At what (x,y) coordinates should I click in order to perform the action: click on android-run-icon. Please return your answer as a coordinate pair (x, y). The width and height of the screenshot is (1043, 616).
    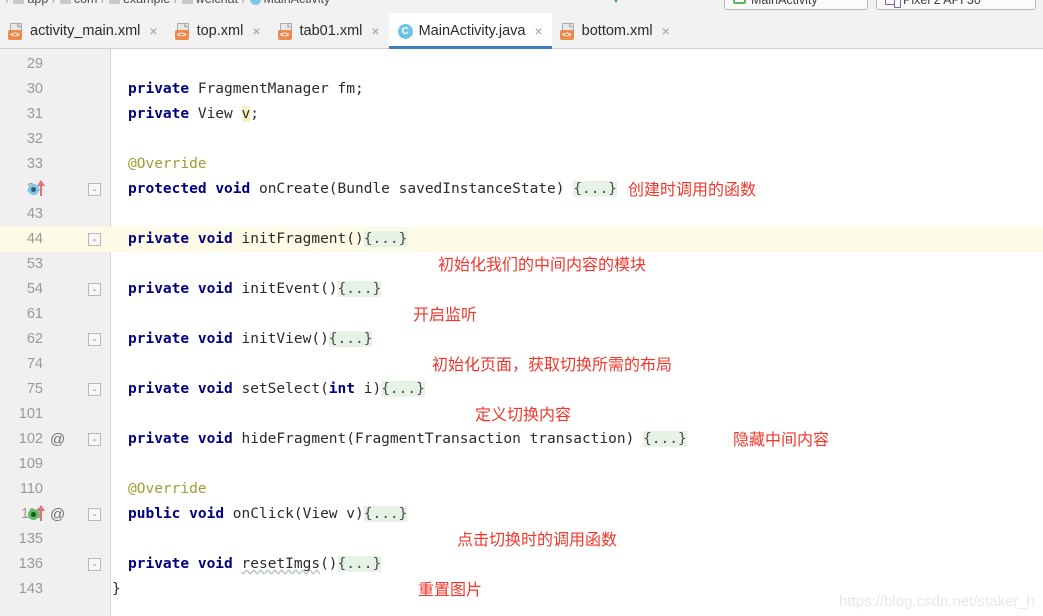
    Looking at the image, I should click on (739, 2).